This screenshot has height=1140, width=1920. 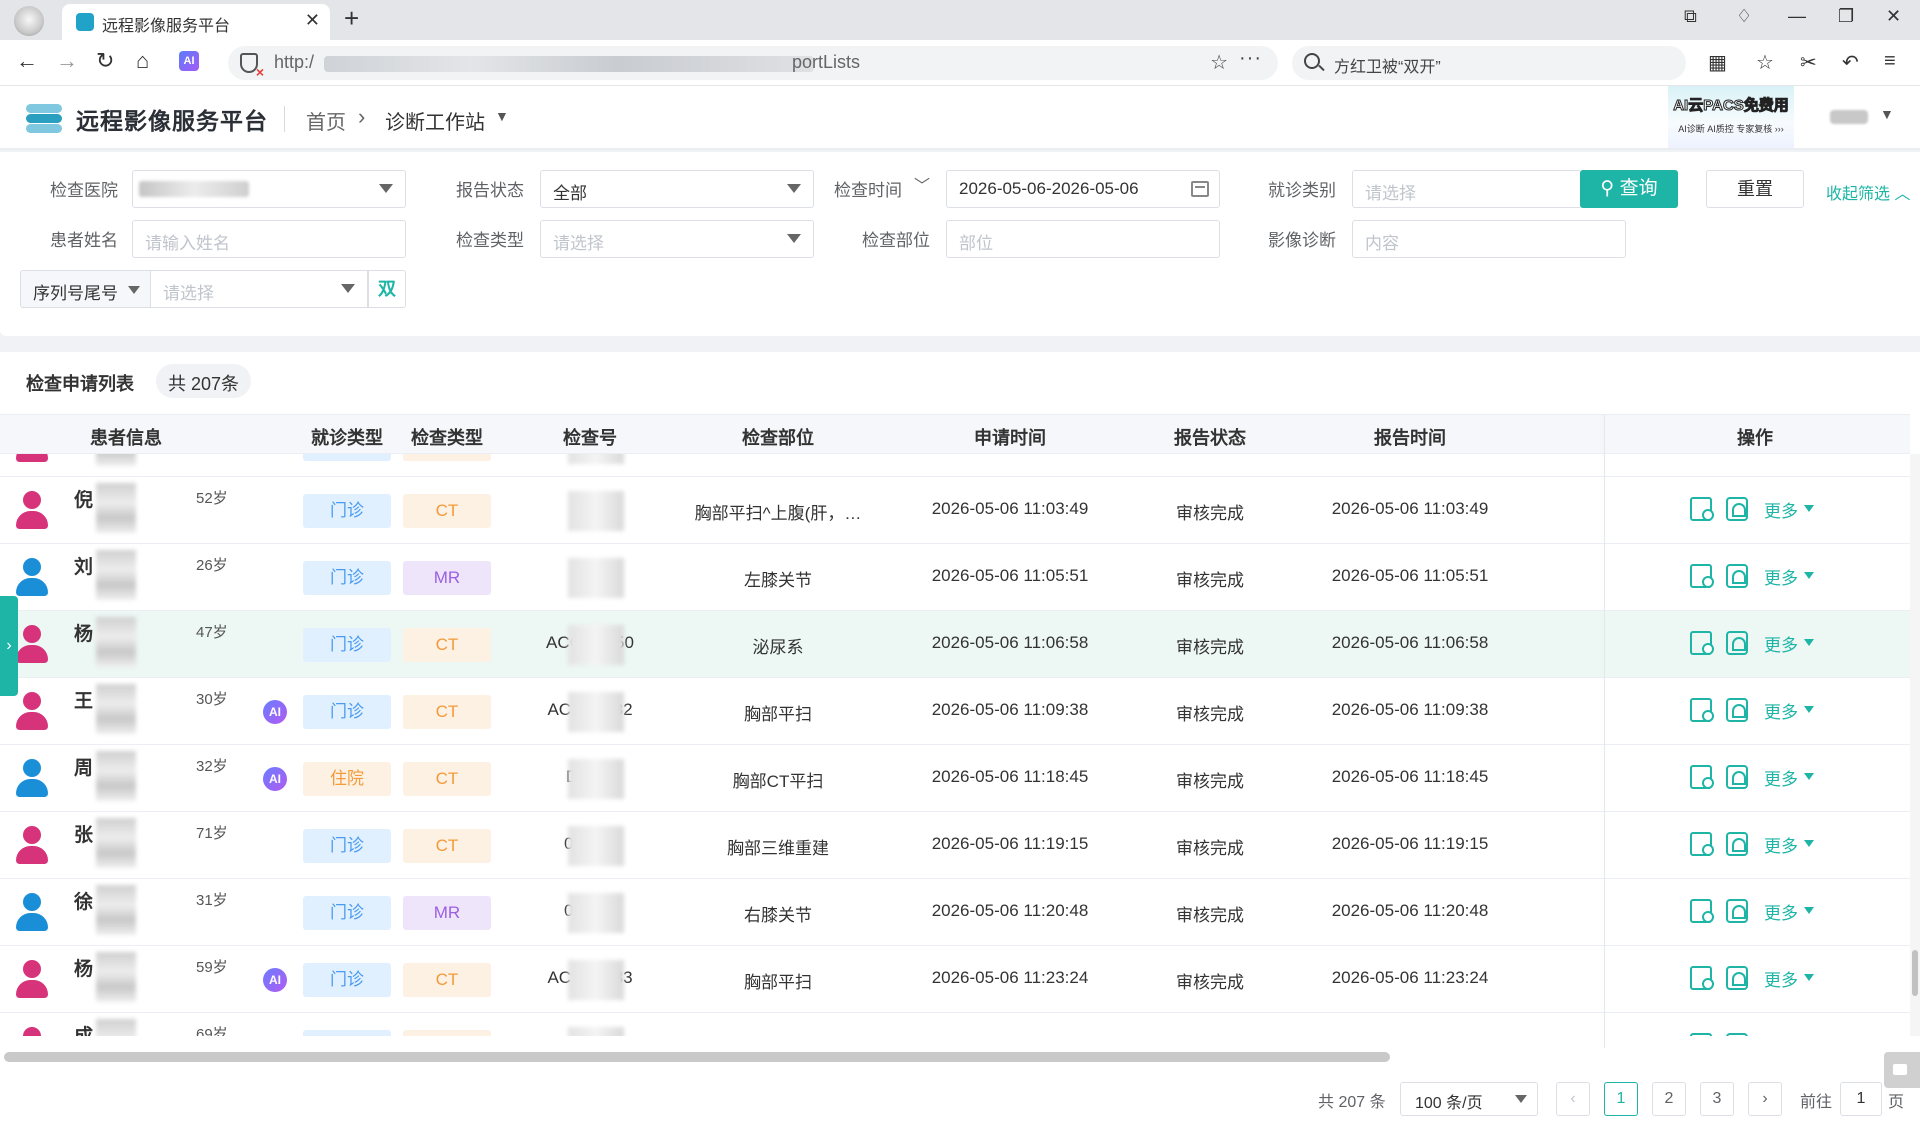 What do you see at coordinates (955, 465) in the screenshot?
I see `table-row: 门诊 CT 更多` at bounding box center [955, 465].